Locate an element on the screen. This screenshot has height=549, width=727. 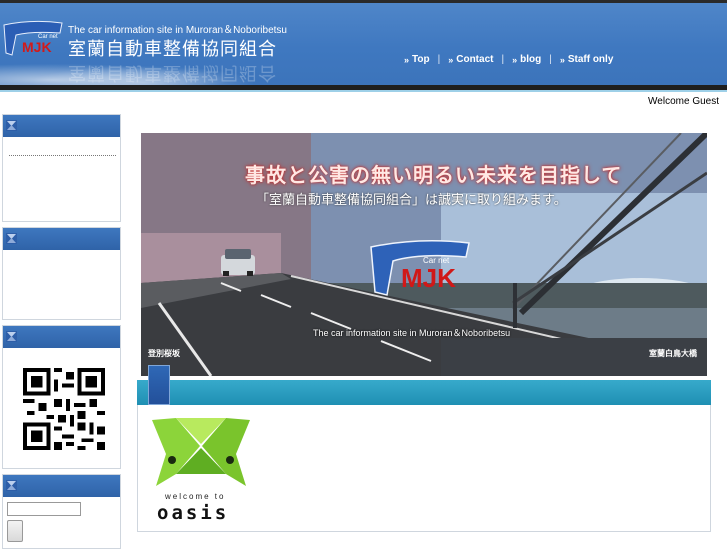
banner-logo-mjk: MJK is located at coordinates (428, 278).